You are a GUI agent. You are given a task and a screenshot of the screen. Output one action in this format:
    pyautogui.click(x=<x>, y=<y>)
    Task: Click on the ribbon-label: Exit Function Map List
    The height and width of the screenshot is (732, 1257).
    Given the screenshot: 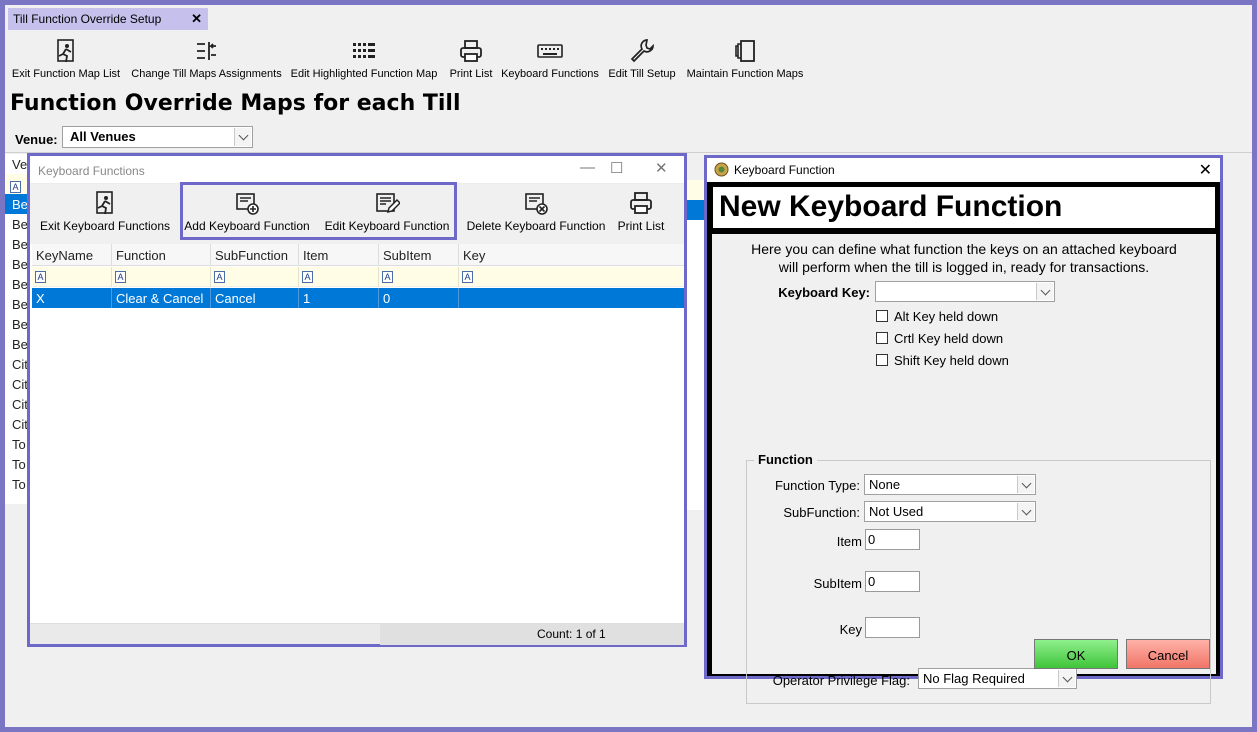 What is the action you would take?
    pyautogui.click(x=66, y=74)
    